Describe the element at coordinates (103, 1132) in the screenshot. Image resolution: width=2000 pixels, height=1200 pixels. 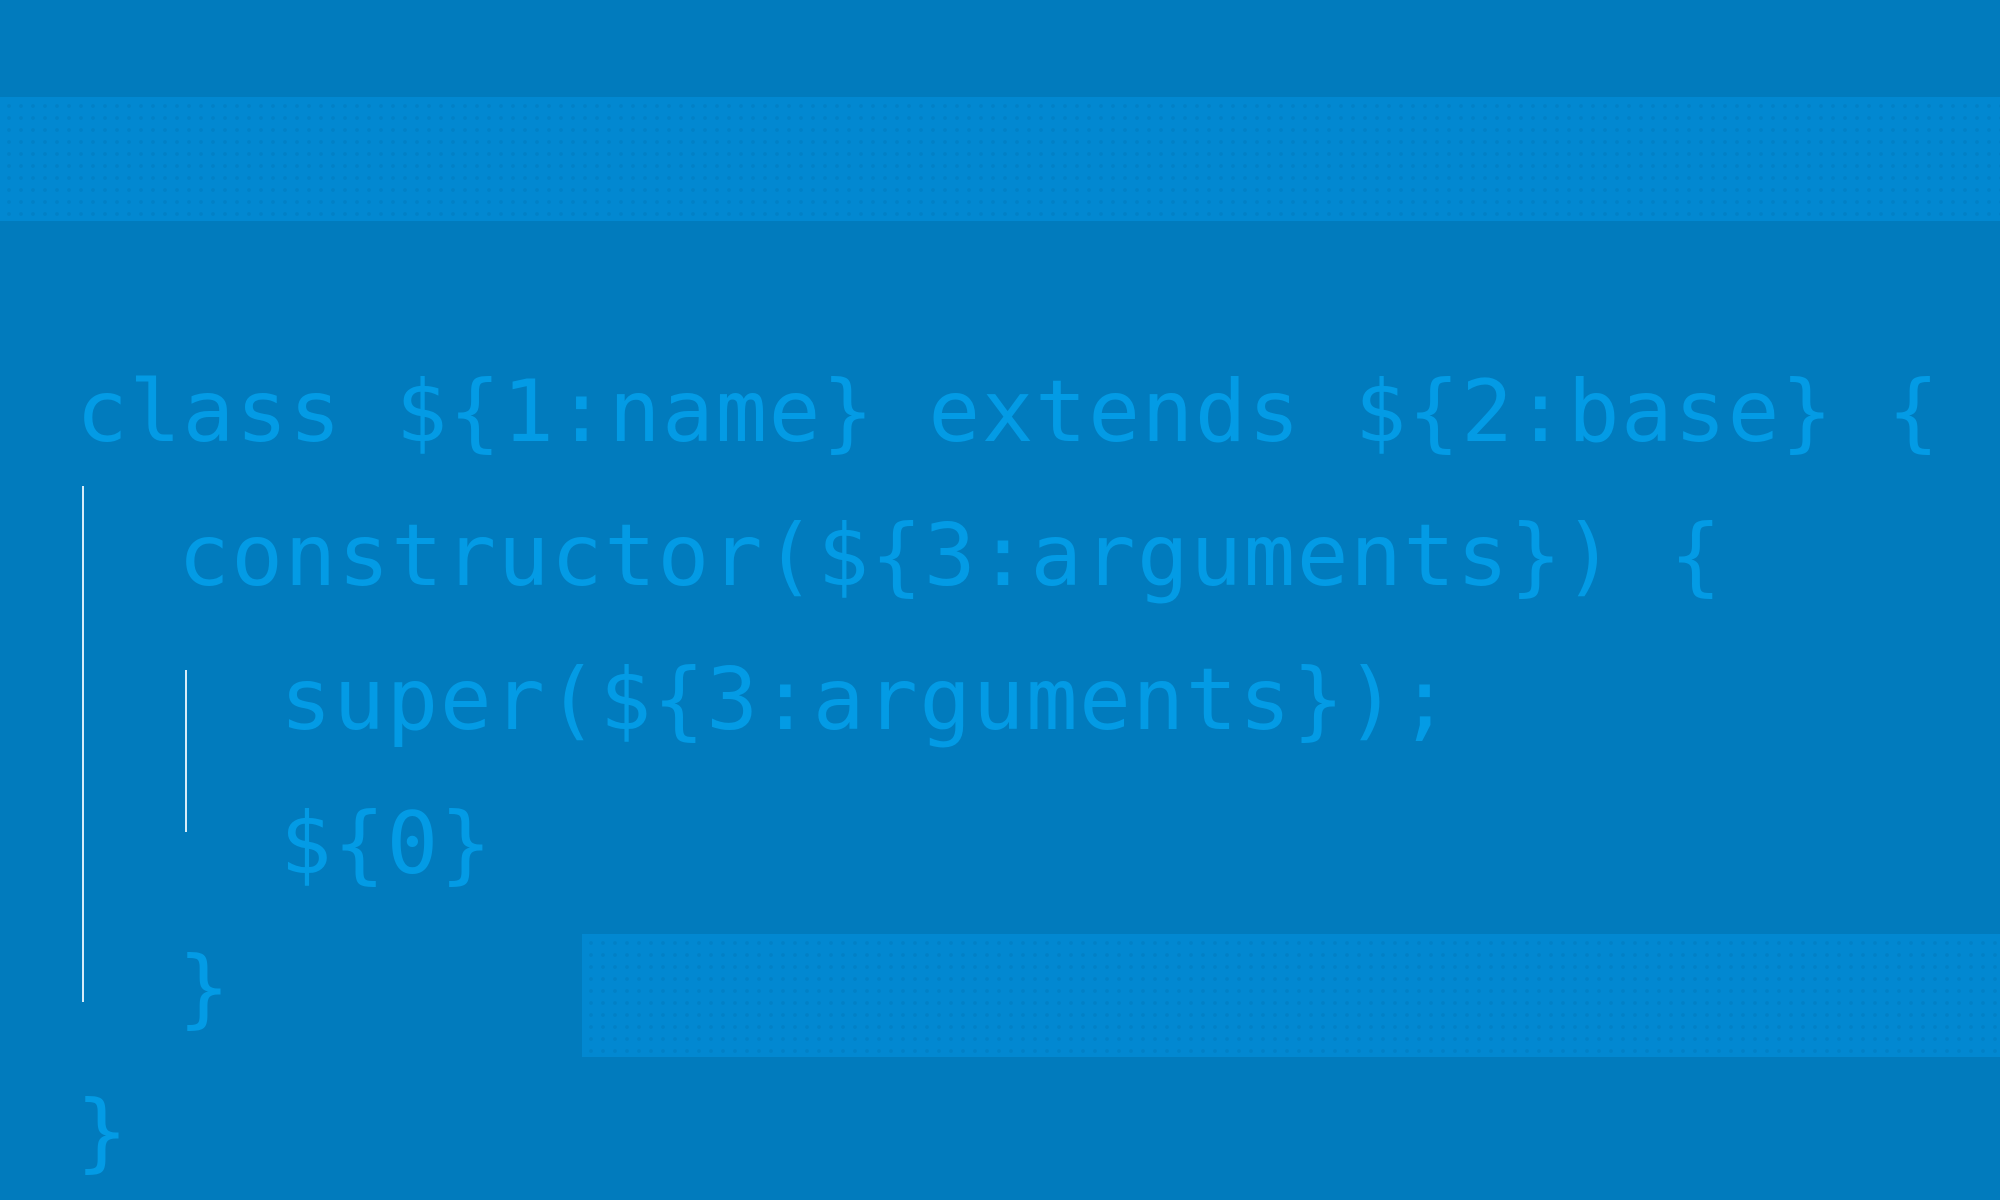
I see `code-line-class-close: }` at that location.